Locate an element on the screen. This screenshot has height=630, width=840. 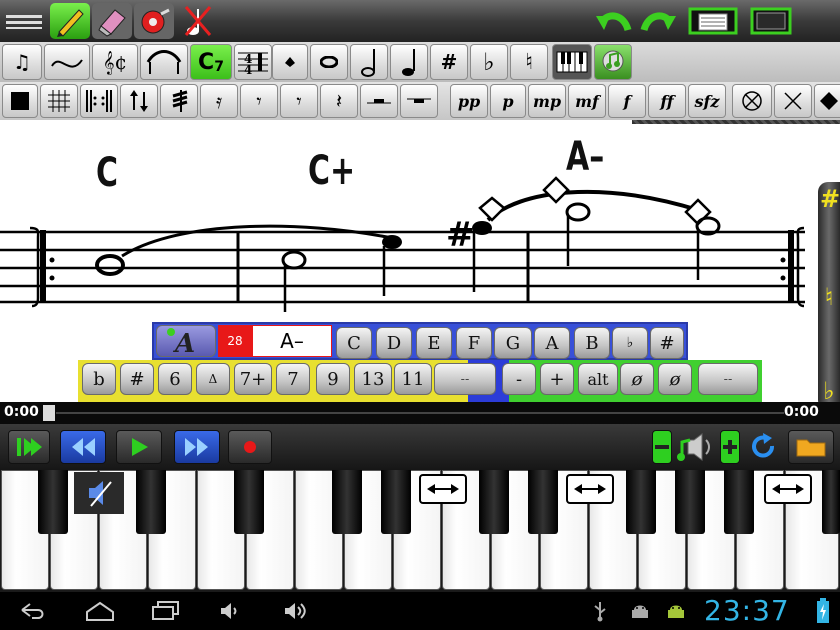
root-b-button: B is located at coordinates (592, 343).